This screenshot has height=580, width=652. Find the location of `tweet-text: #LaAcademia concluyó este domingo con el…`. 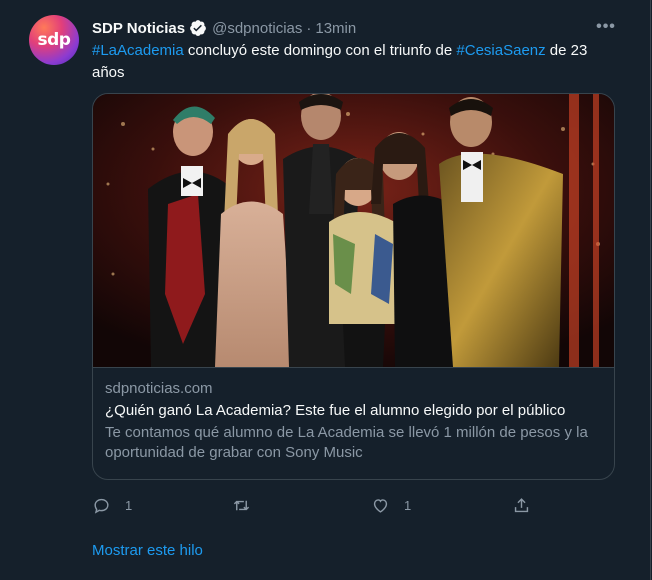

tweet-text: #LaAcademia concluyó este domingo con el… is located at coordinates (357, 62).